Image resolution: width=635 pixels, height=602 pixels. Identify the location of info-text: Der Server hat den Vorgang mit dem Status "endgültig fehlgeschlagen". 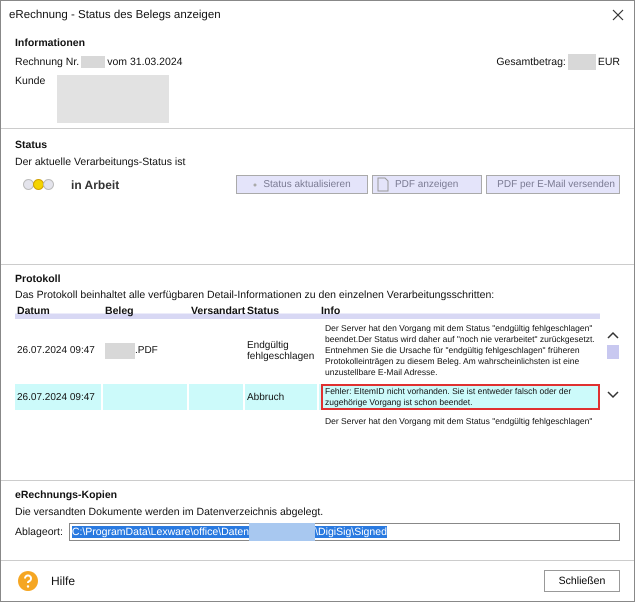
(459, 421).